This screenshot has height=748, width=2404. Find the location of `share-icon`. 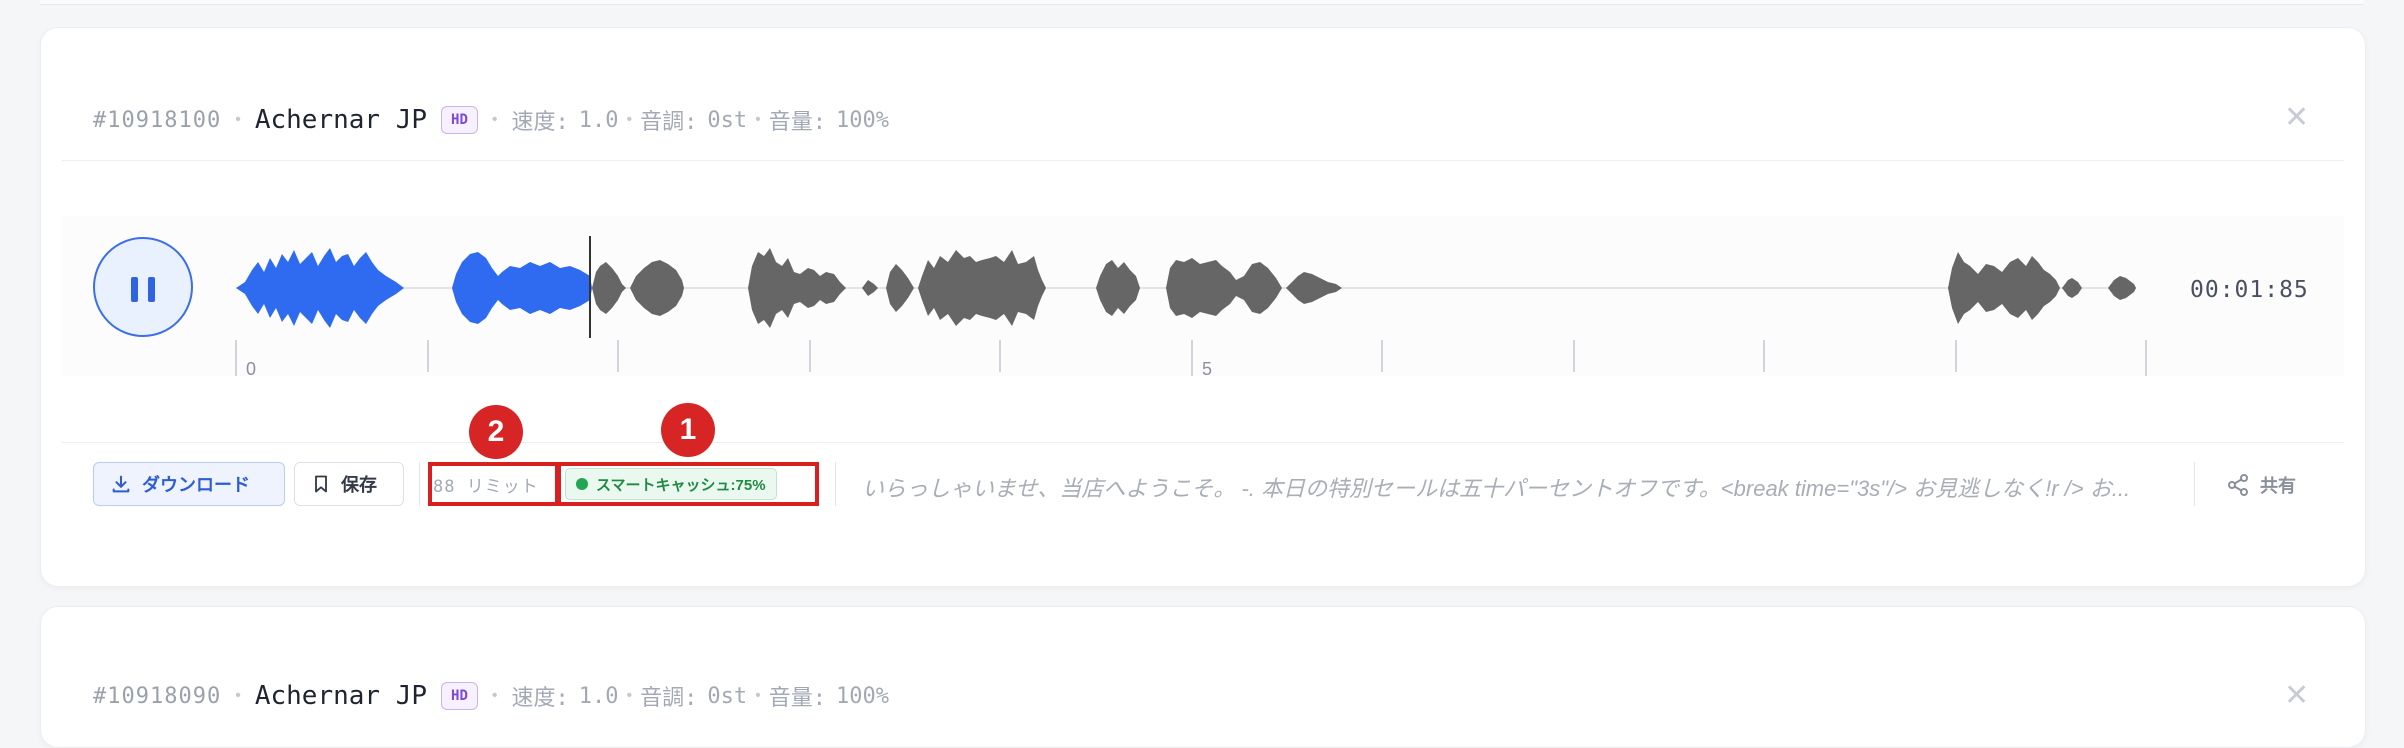

share-icon is located at coordinates (2238, 485).